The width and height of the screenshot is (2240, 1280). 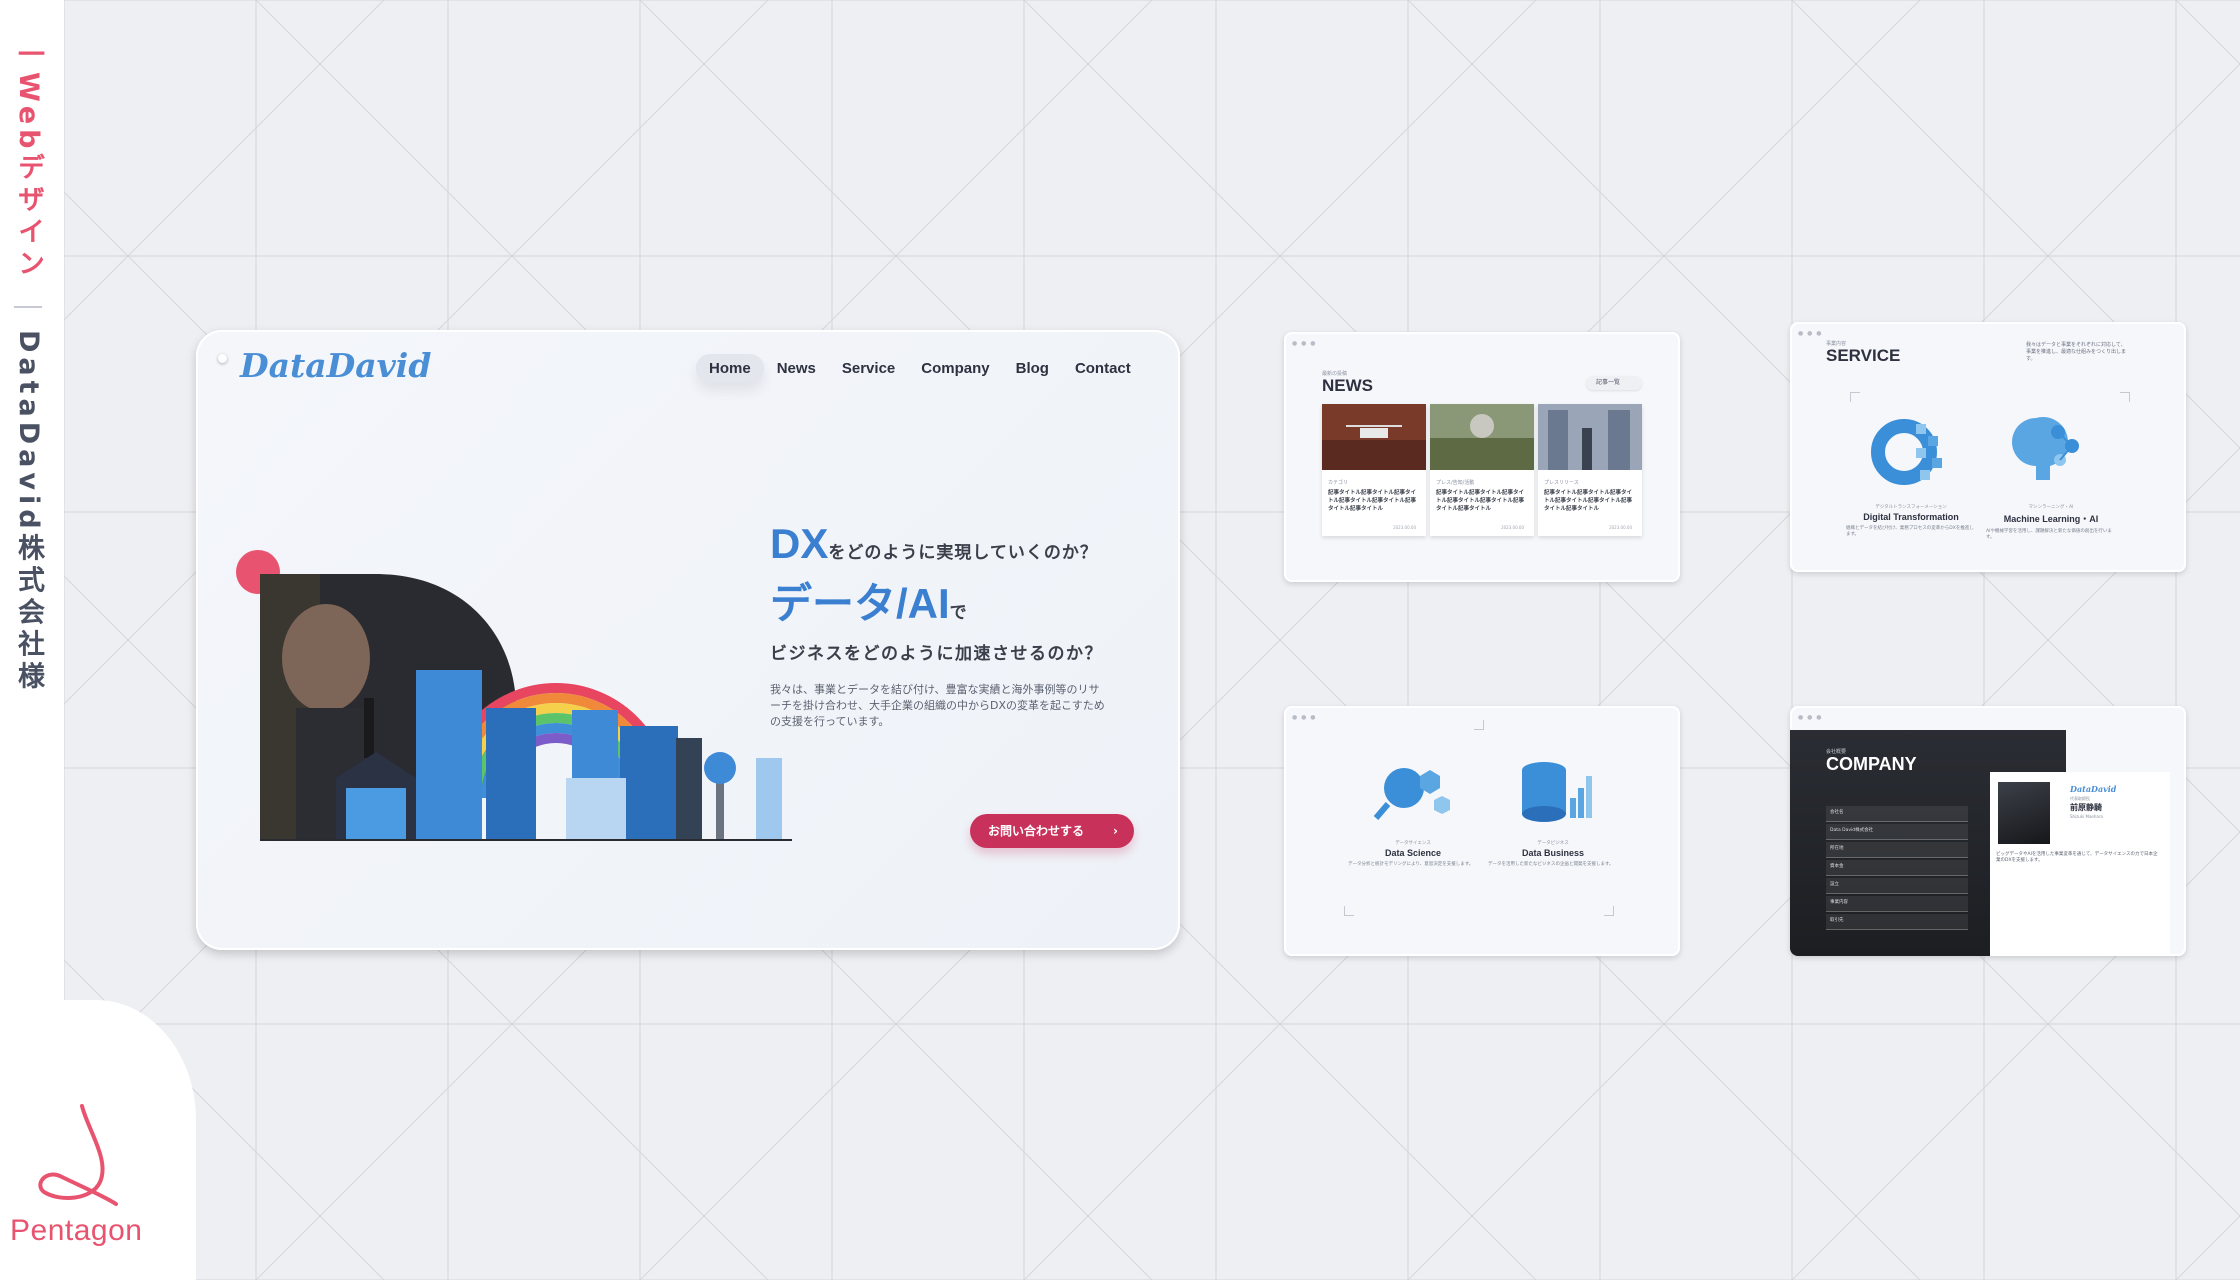 What do you see at coordinates (1897, 814) in the screenshot?
I see `table-row: 会社名` at bounding box center [1897, 814].